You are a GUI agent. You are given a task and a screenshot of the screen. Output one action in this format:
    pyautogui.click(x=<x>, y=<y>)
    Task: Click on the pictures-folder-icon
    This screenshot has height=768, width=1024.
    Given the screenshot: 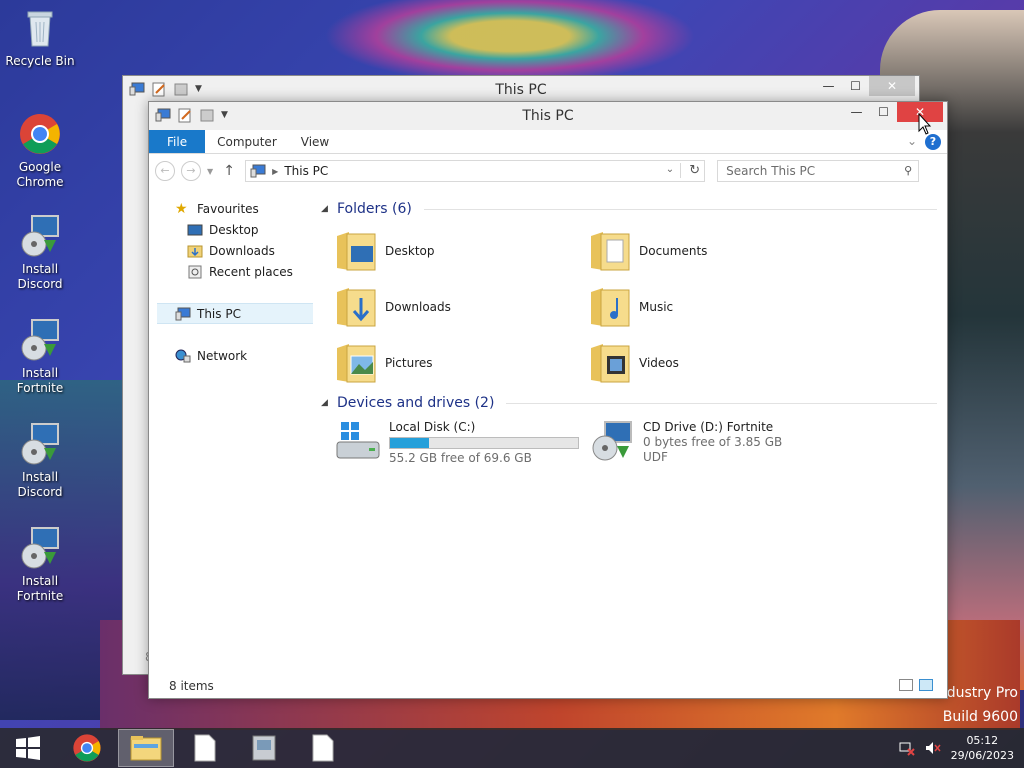 What is the action you would take?
    pyautogui.click(x=356, y=363)
    